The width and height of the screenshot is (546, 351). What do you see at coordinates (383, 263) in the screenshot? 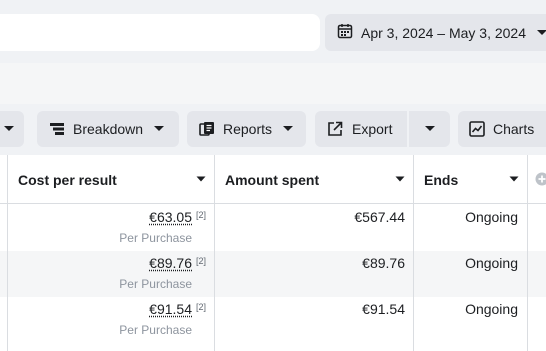
I see `amount-spent-value: €89.76` at bounding box center [383, 263].